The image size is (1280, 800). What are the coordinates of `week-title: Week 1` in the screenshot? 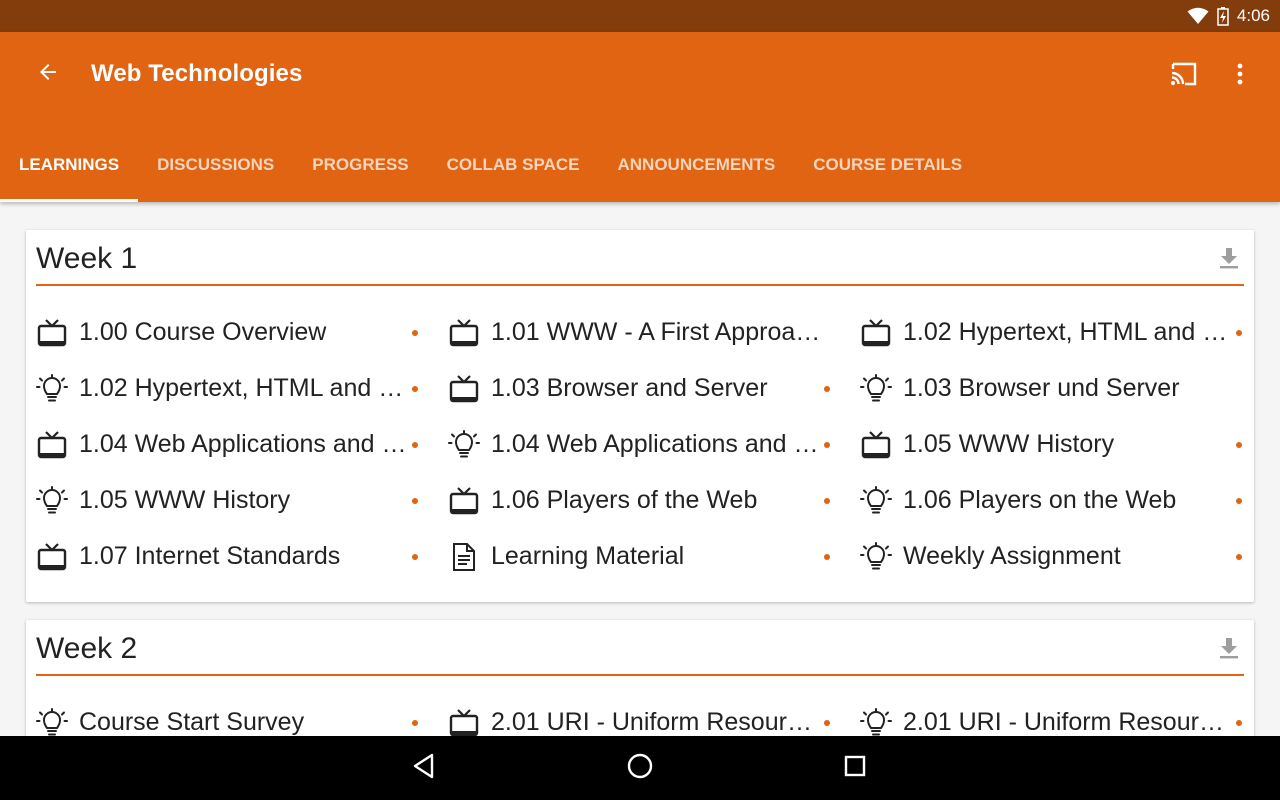 It's located at (87, 258).